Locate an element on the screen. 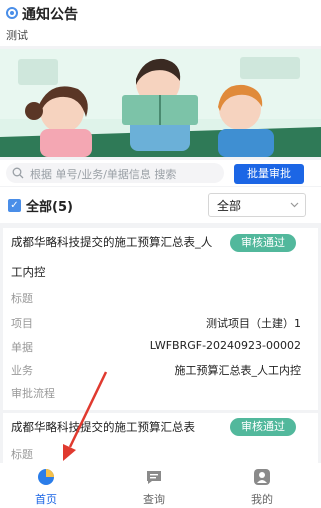  row-label-project: 项目 is located at coordinates (22, 323).